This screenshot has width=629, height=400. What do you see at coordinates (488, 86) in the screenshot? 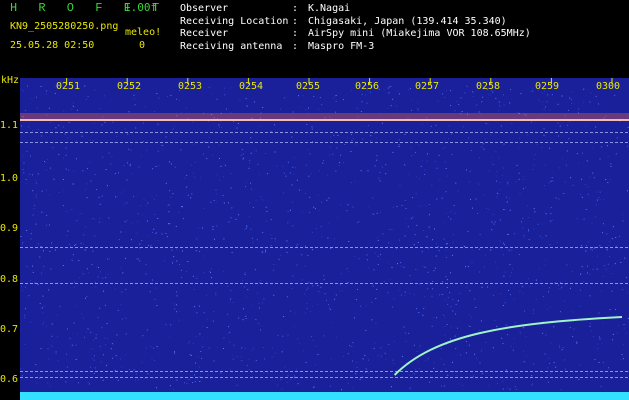
I see `x-tick-label: 0258` at bounding box center [488, 86].